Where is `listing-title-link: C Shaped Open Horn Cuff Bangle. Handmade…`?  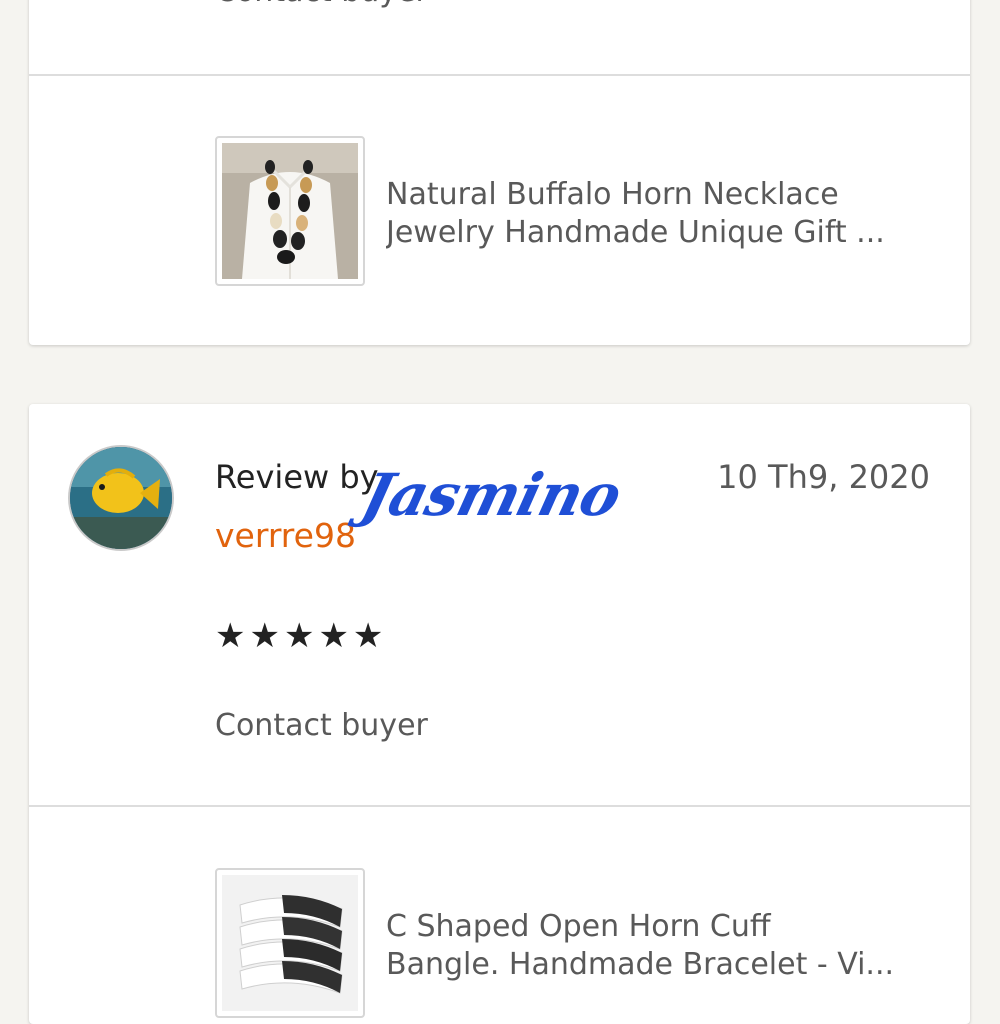 listing-title-link: C Shaped Open Horn Cuff Bangle. Handmade… is located at coordinates (661, 946).